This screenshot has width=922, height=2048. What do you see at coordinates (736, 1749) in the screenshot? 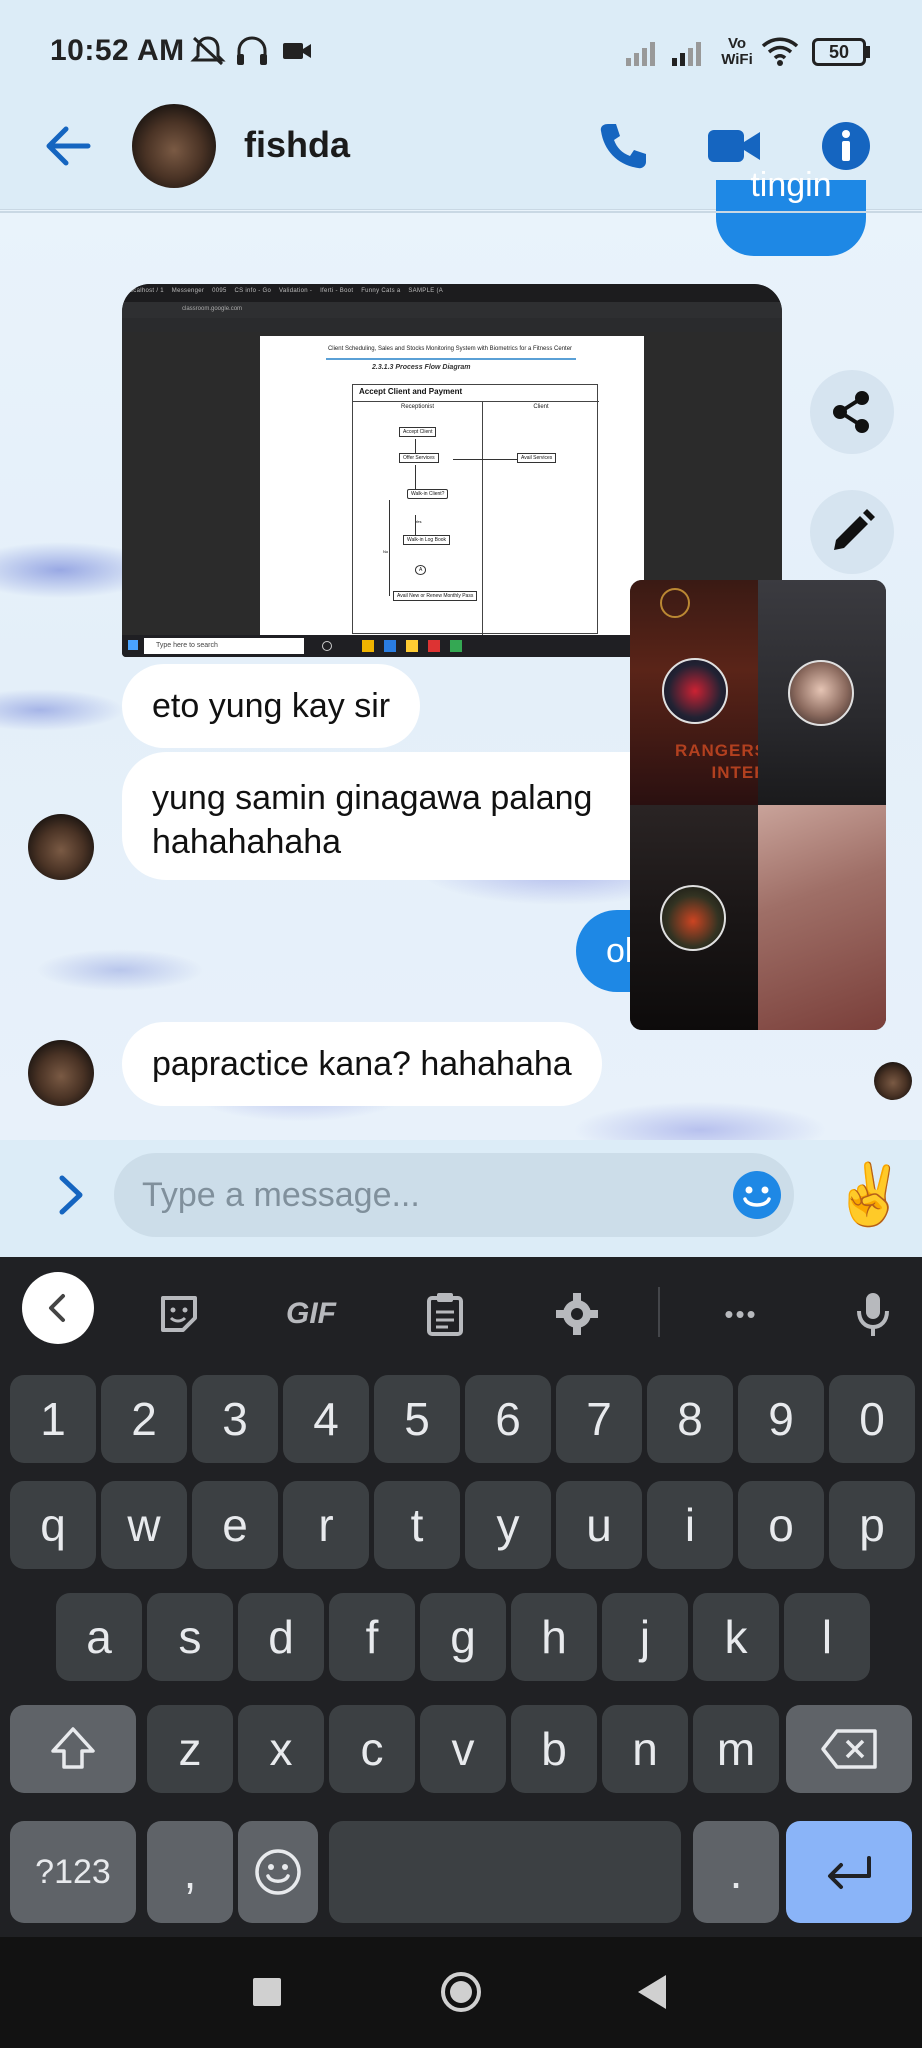
I see `key-m: m` at bounding box center [736, 1749].